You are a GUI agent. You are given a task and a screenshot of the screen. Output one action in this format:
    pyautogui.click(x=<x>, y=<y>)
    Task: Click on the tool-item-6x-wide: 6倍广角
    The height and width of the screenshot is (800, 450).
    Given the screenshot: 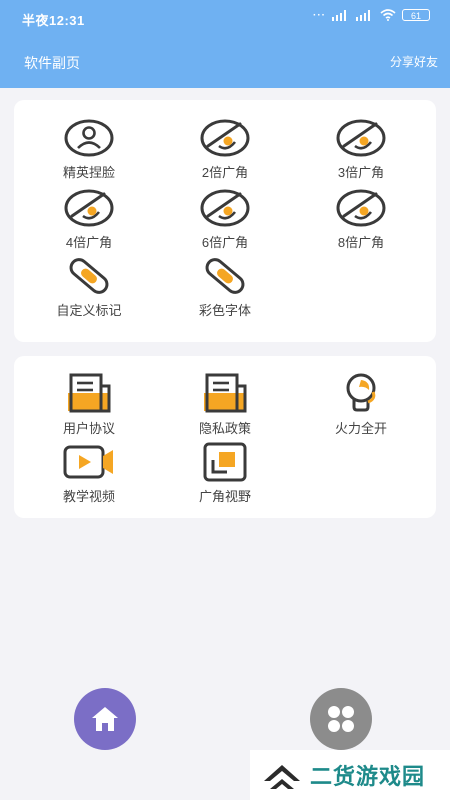 What is the action you would take?
    pyautogui.click(x=225, y=219)
    